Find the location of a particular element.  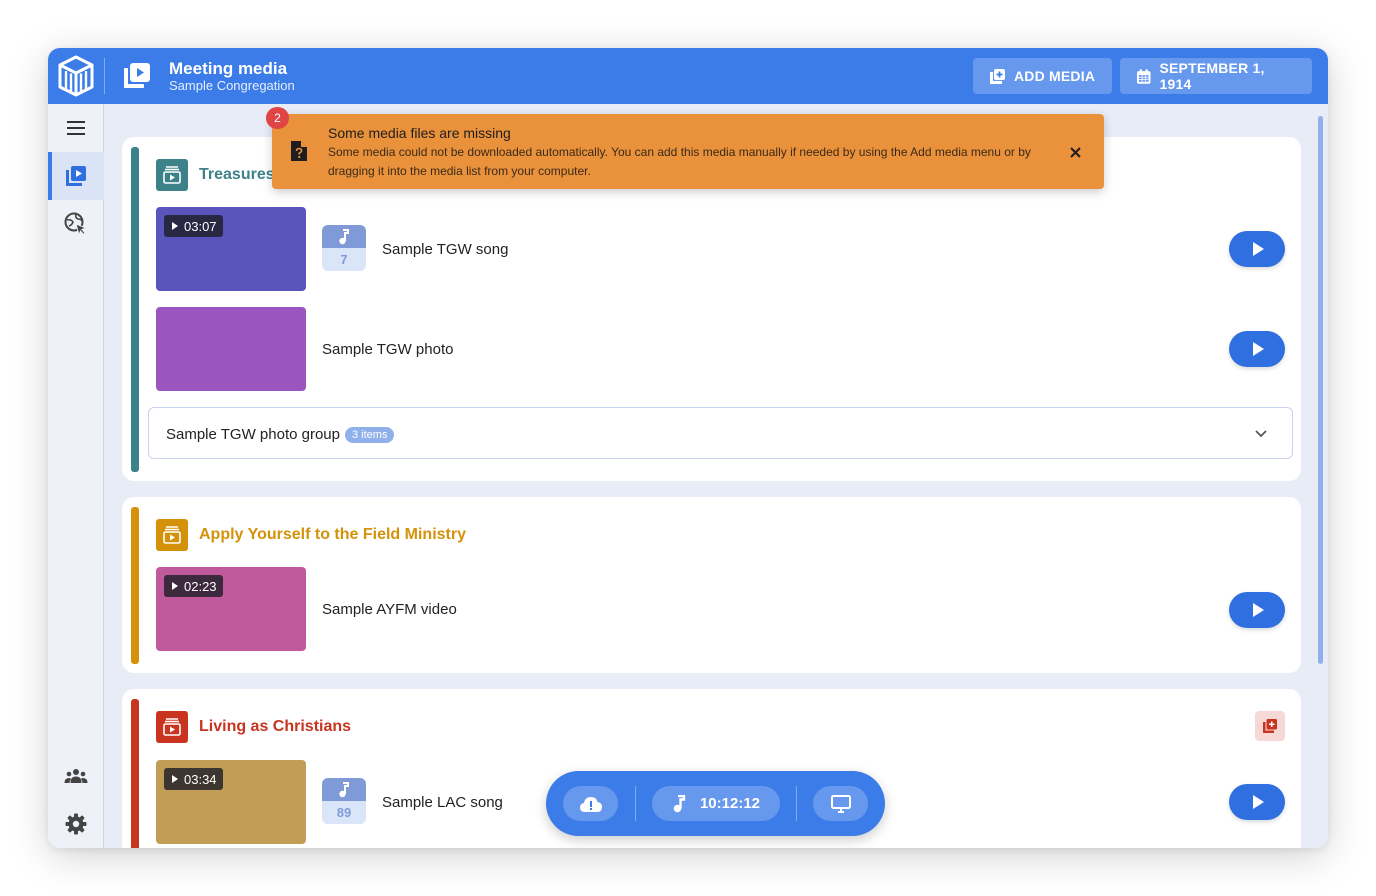

photo-group-row: Sample TGW photo group 3 items is located at coordinates (720, 433).